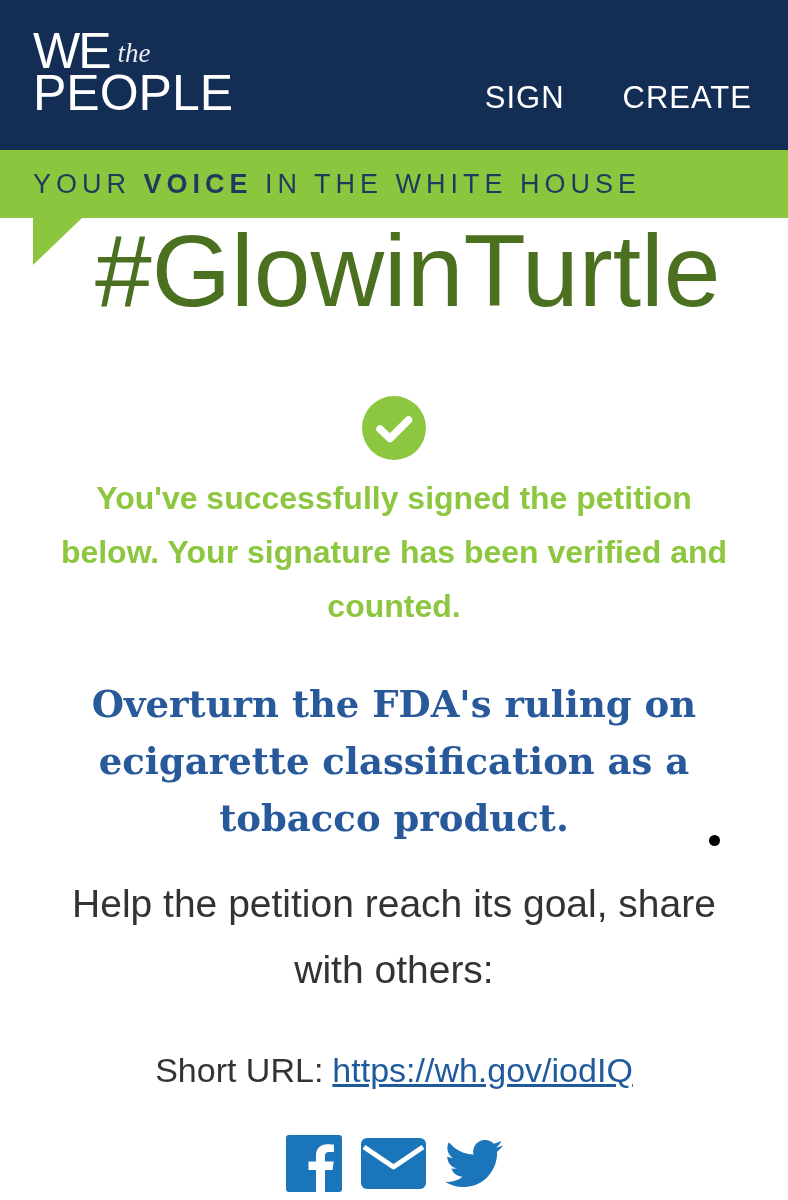 This screenshot has height=1200, width=788. Describe the element at coordinates (524, 97) in the screenshot. I see `nav-link: SIGN` at that location.